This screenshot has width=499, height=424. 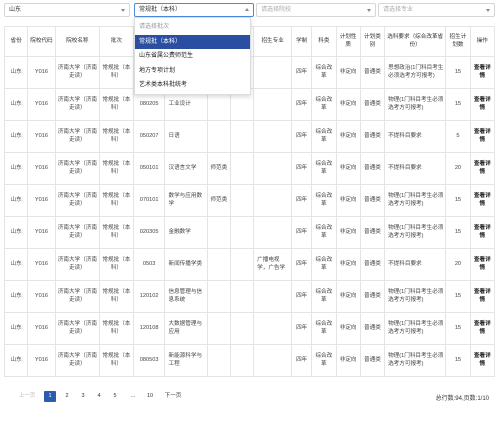 I want to click on page-button-3: 3, so click(x=83, y=396).